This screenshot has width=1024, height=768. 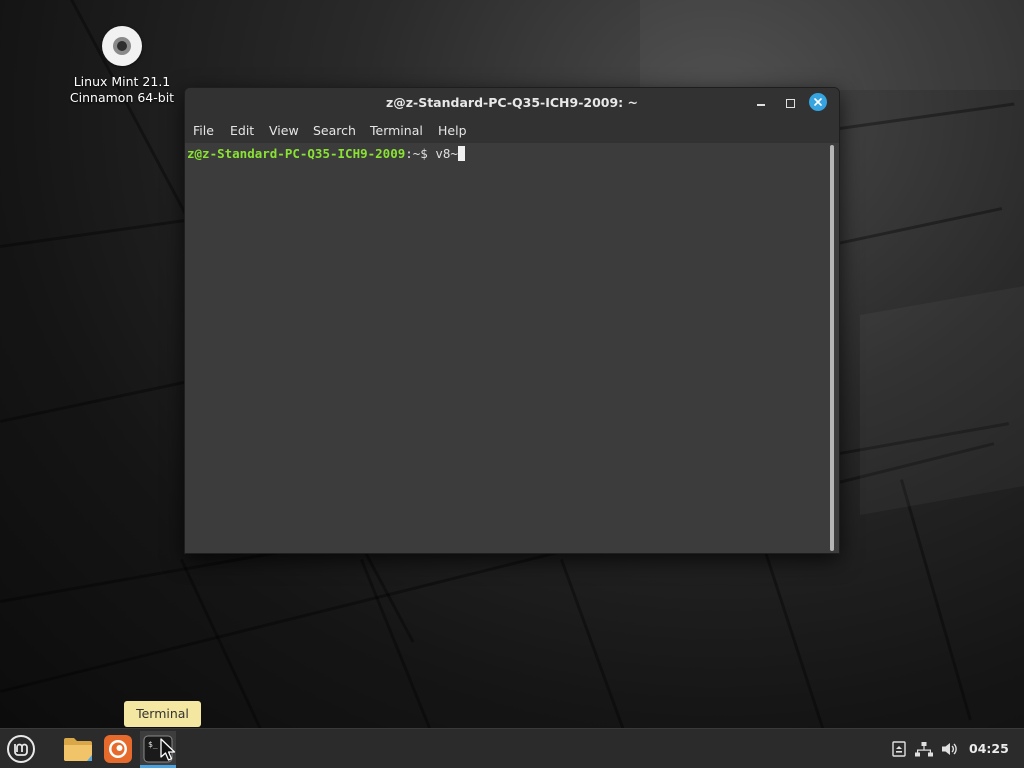 I want to click on firefox-icon, so click(x=118, y=749).